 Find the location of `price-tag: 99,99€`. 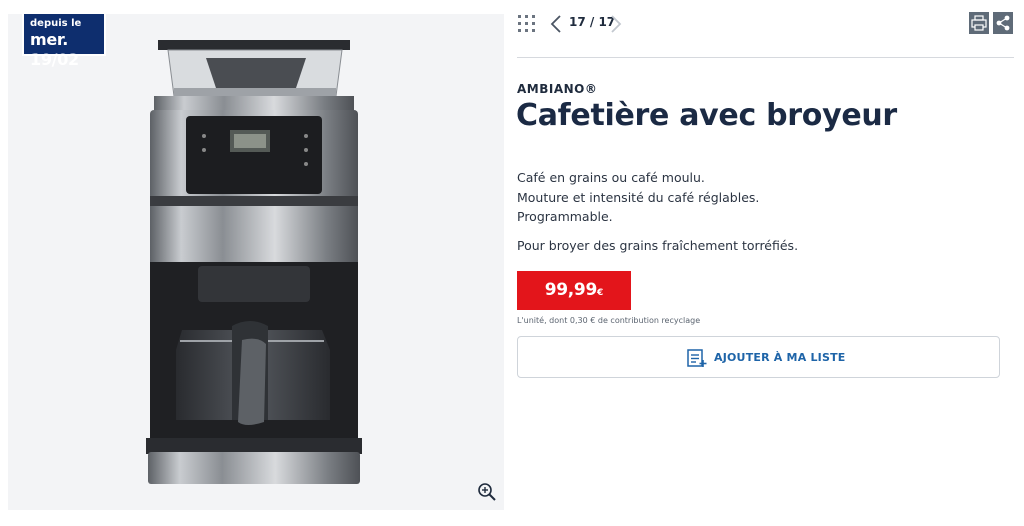

price-tag: 99,99€ is located at coordinates (574, 290).